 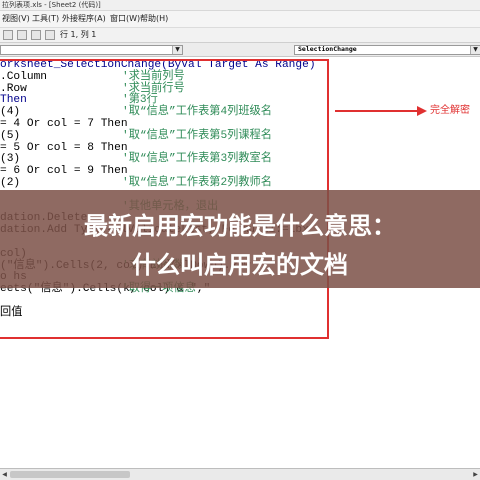 I want to click on menu-addins: 外接程序(A), so click(x=84, y=19).